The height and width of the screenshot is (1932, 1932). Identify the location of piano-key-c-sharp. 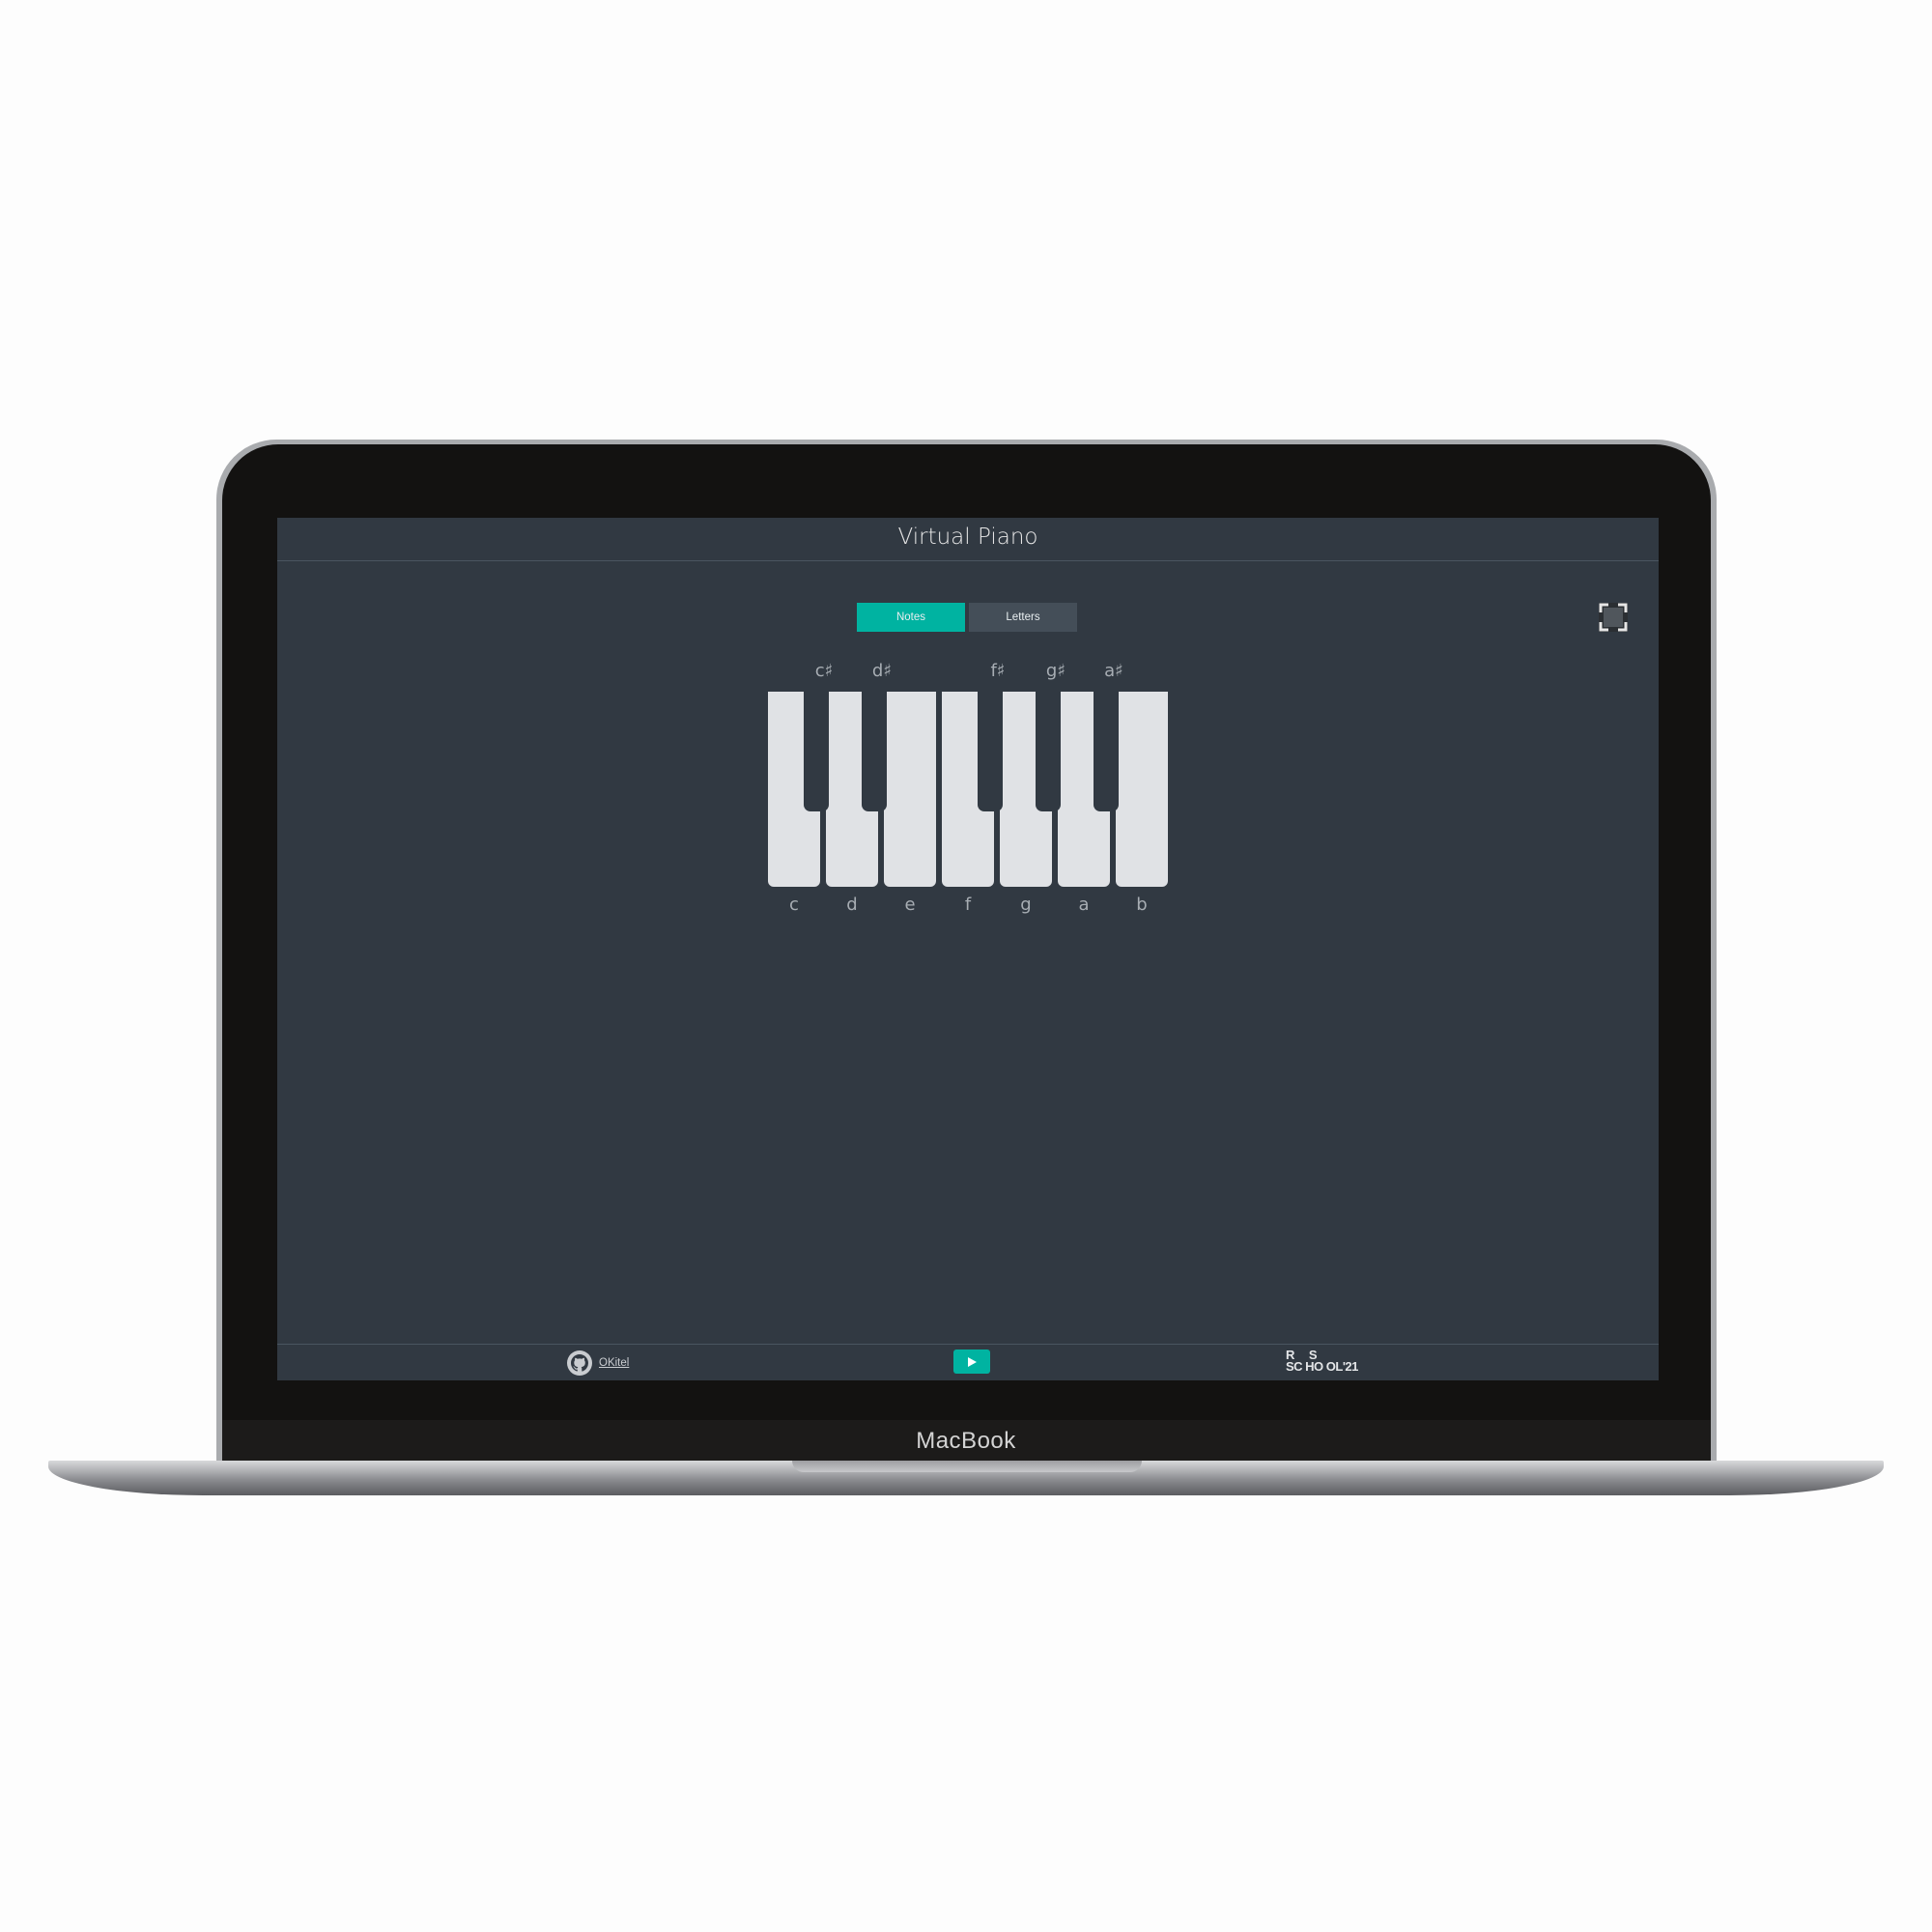
(816, 751).